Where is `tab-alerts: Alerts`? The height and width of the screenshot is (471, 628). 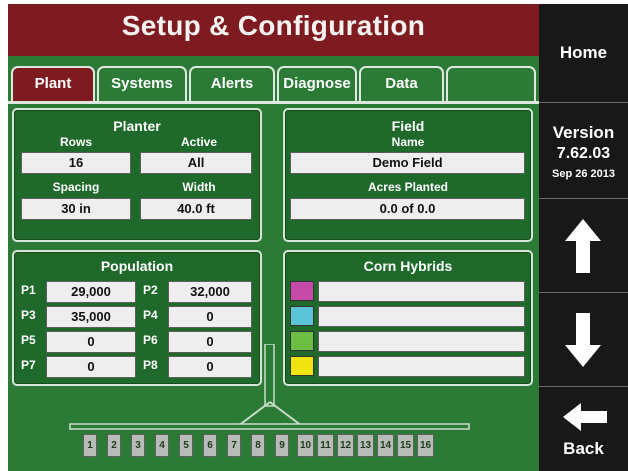
tab-alerts: Alerts is located at coordinates (232, 84).